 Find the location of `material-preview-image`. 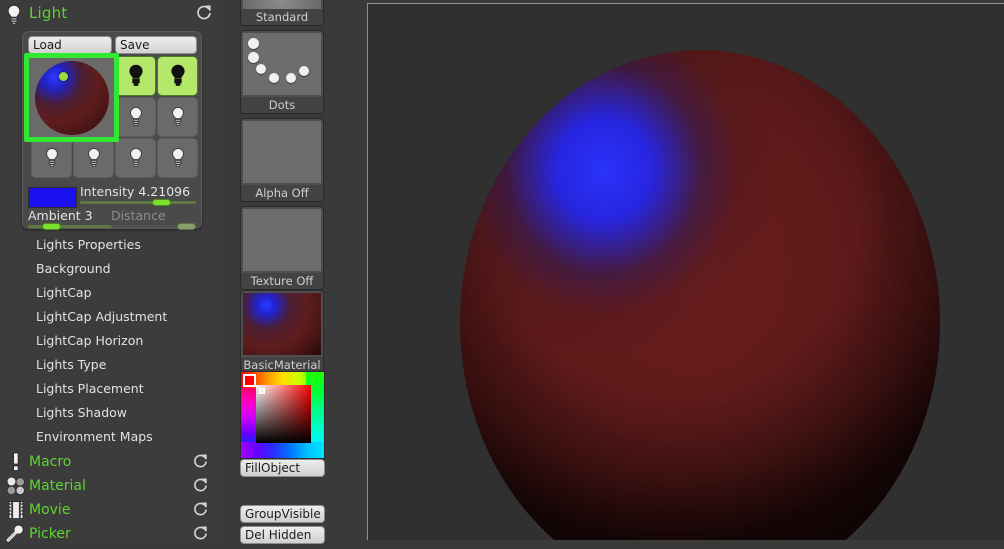

material-preview-image is located at coordinates (282, 324).